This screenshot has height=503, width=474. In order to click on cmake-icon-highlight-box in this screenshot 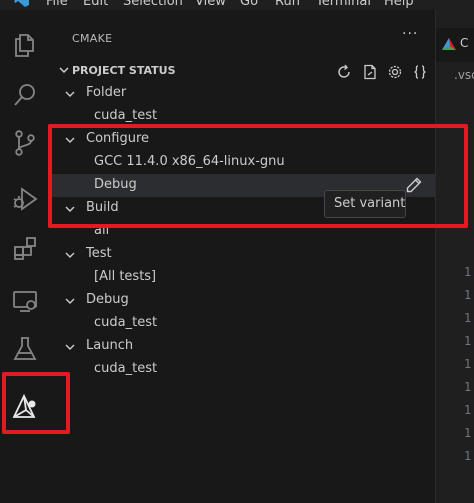, I will do `click(36, 403)`.